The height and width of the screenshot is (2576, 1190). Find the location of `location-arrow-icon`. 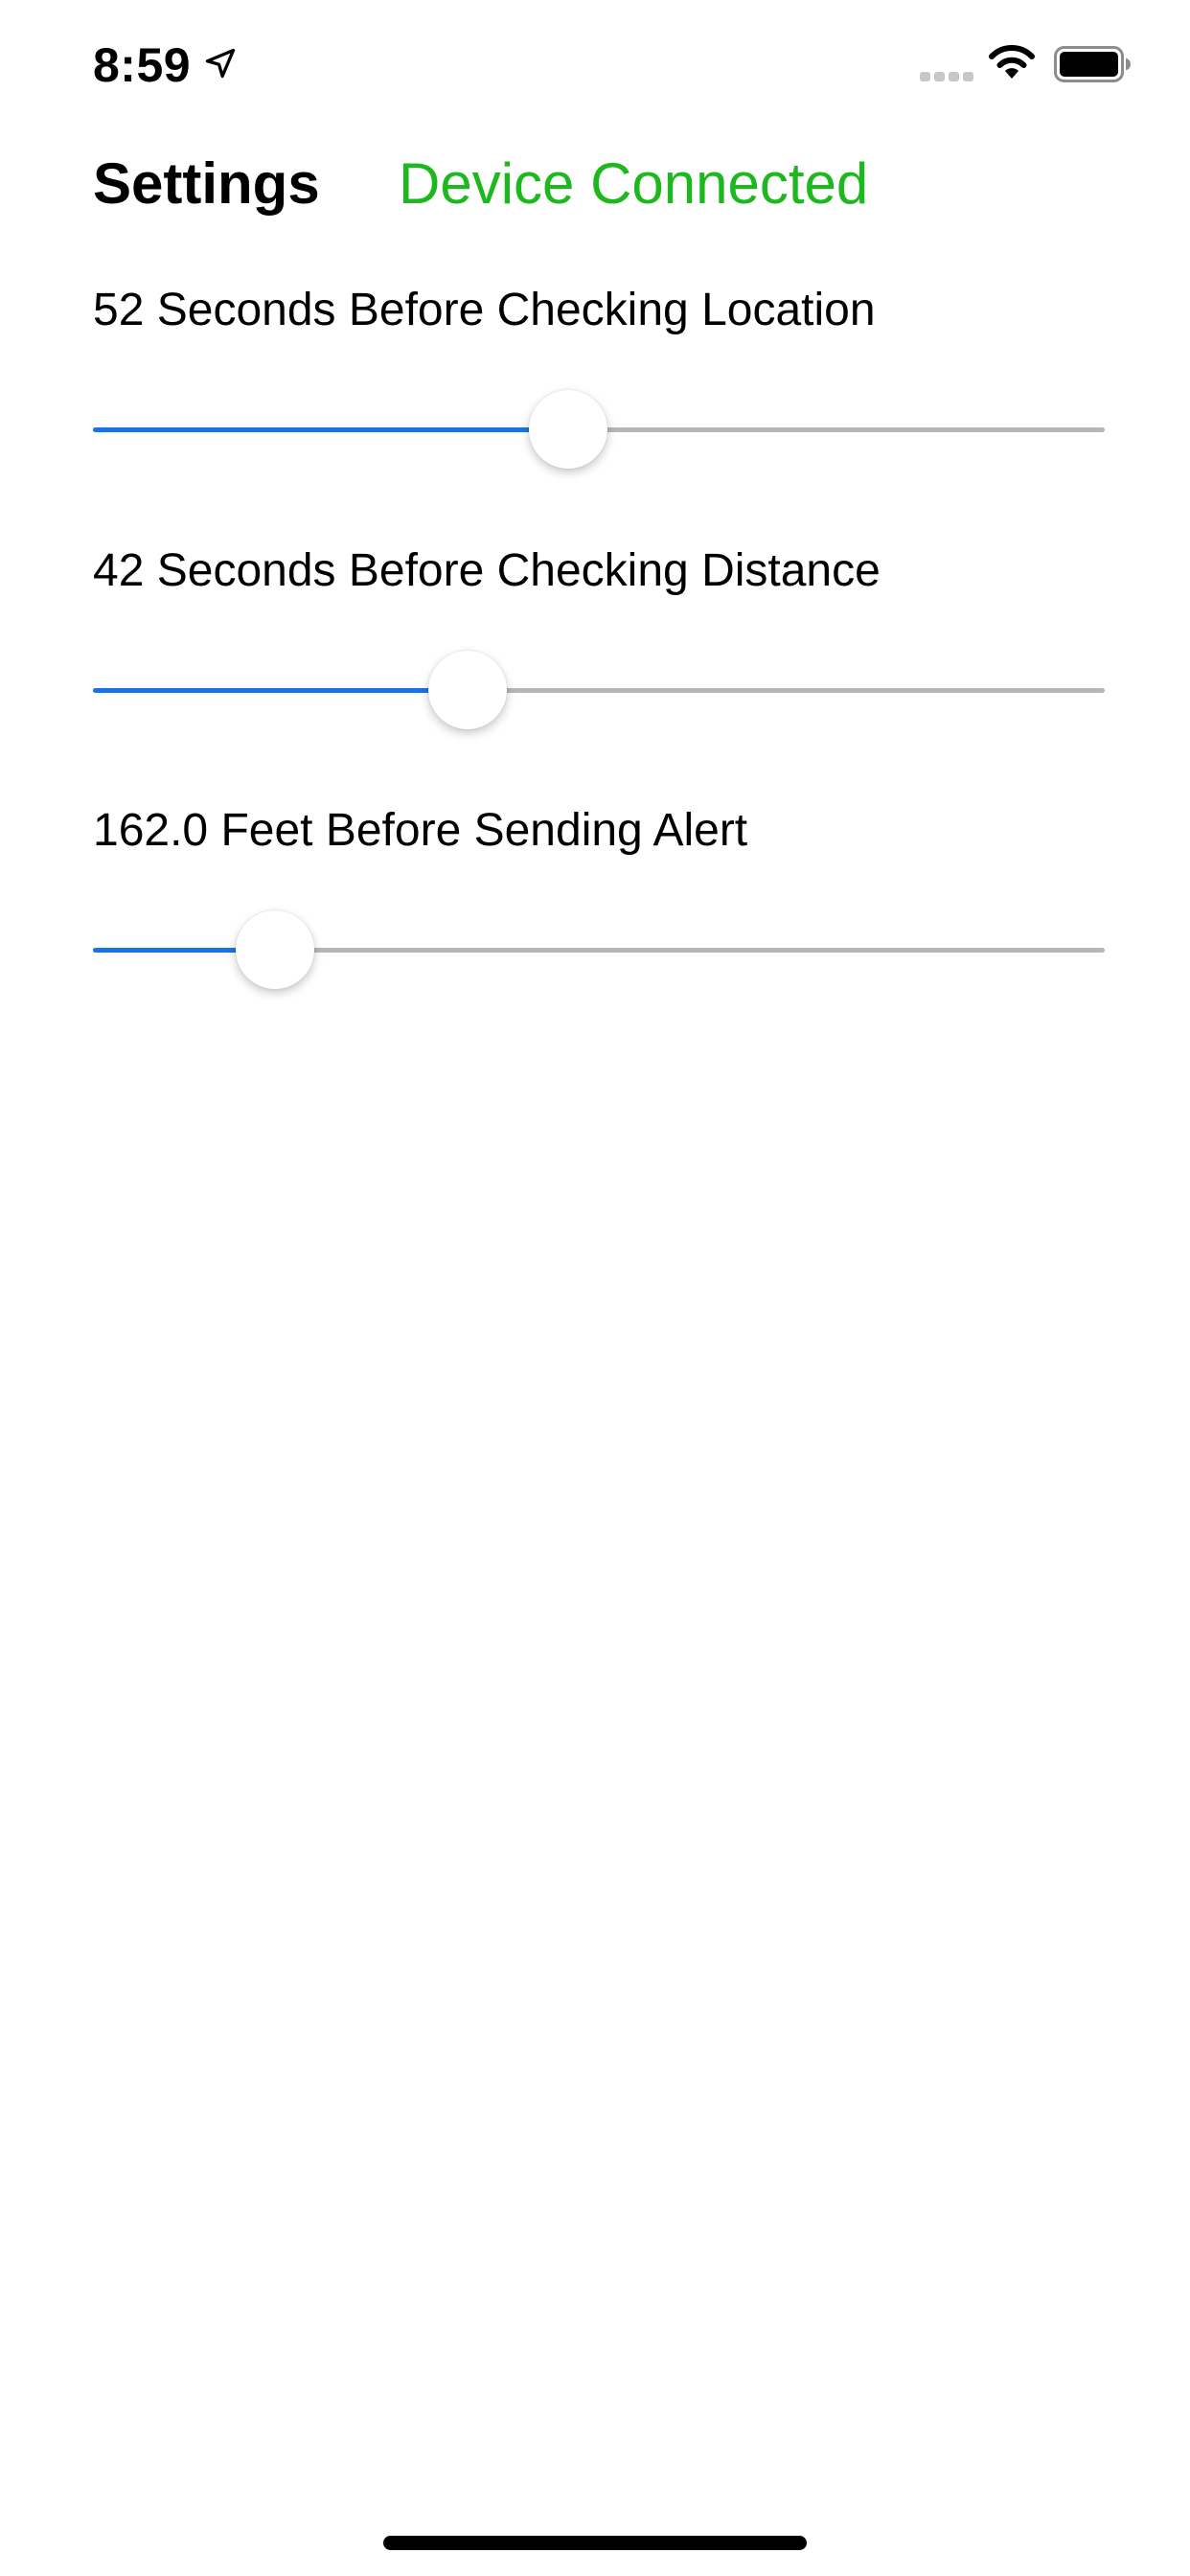

location-arrow-icon is located at coordinates (221, 63).